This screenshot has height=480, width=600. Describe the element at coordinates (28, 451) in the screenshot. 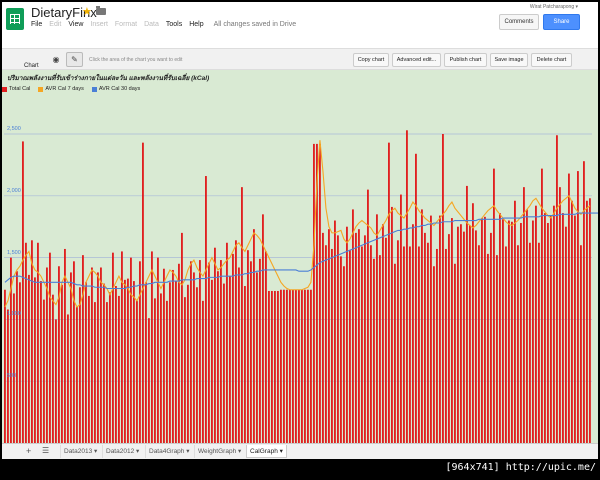

I see `add-sheet-icon: +` at that location.